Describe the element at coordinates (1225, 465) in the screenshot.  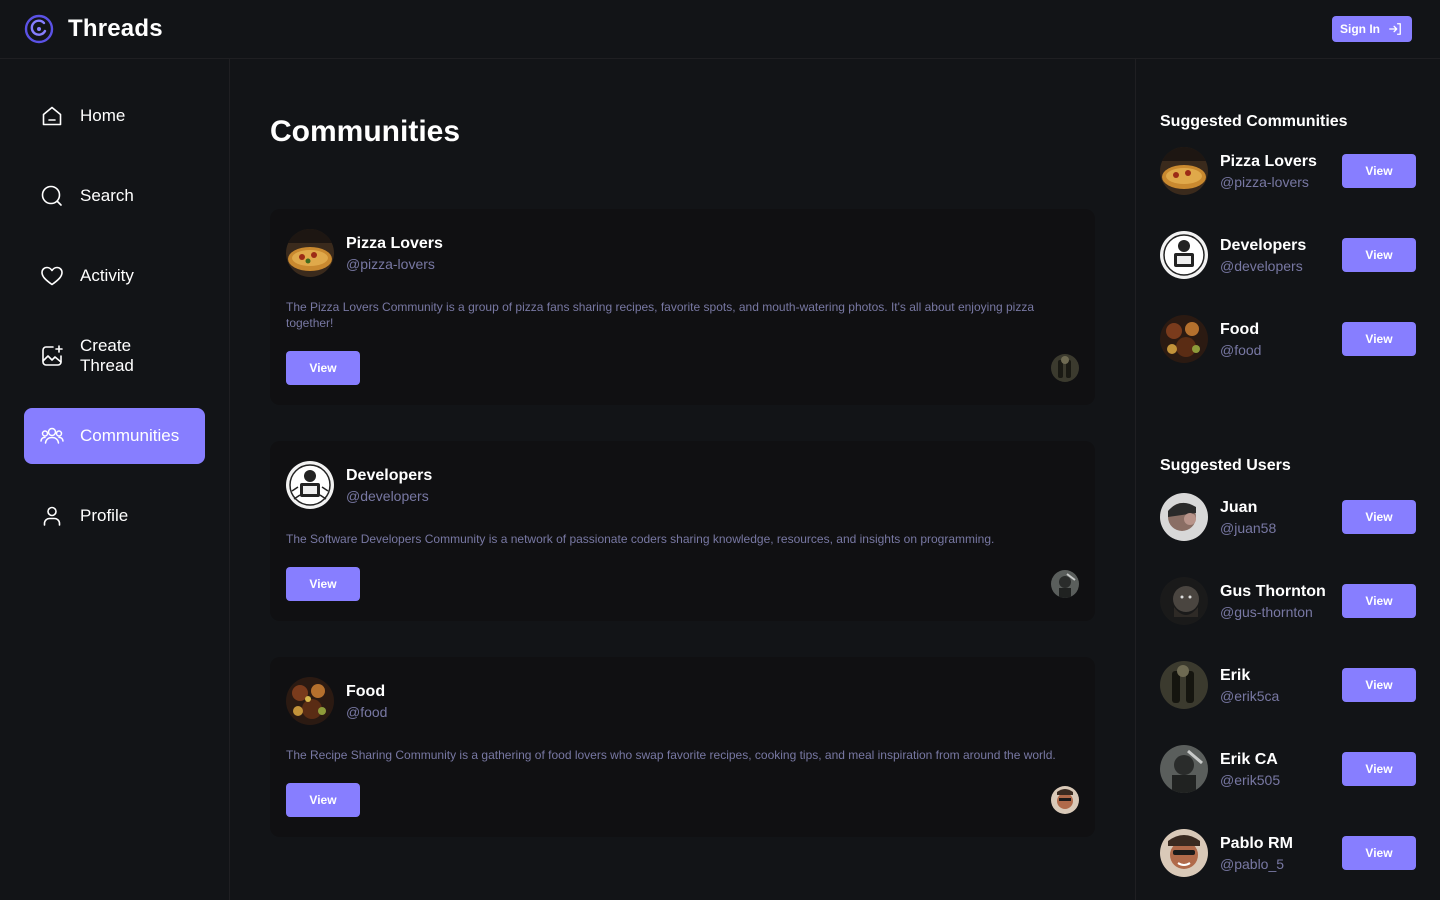
I see `suggested-users-title: Suggested Users` at that location.